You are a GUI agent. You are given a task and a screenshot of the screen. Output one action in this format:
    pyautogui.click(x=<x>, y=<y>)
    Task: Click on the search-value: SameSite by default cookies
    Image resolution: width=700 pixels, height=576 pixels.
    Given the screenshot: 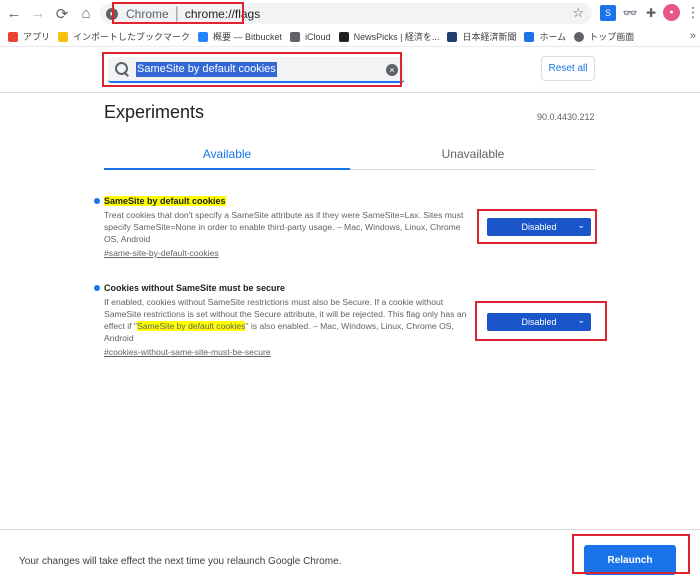 What is the action you would take?
    pyautogui.click(x=206, y=69)
    